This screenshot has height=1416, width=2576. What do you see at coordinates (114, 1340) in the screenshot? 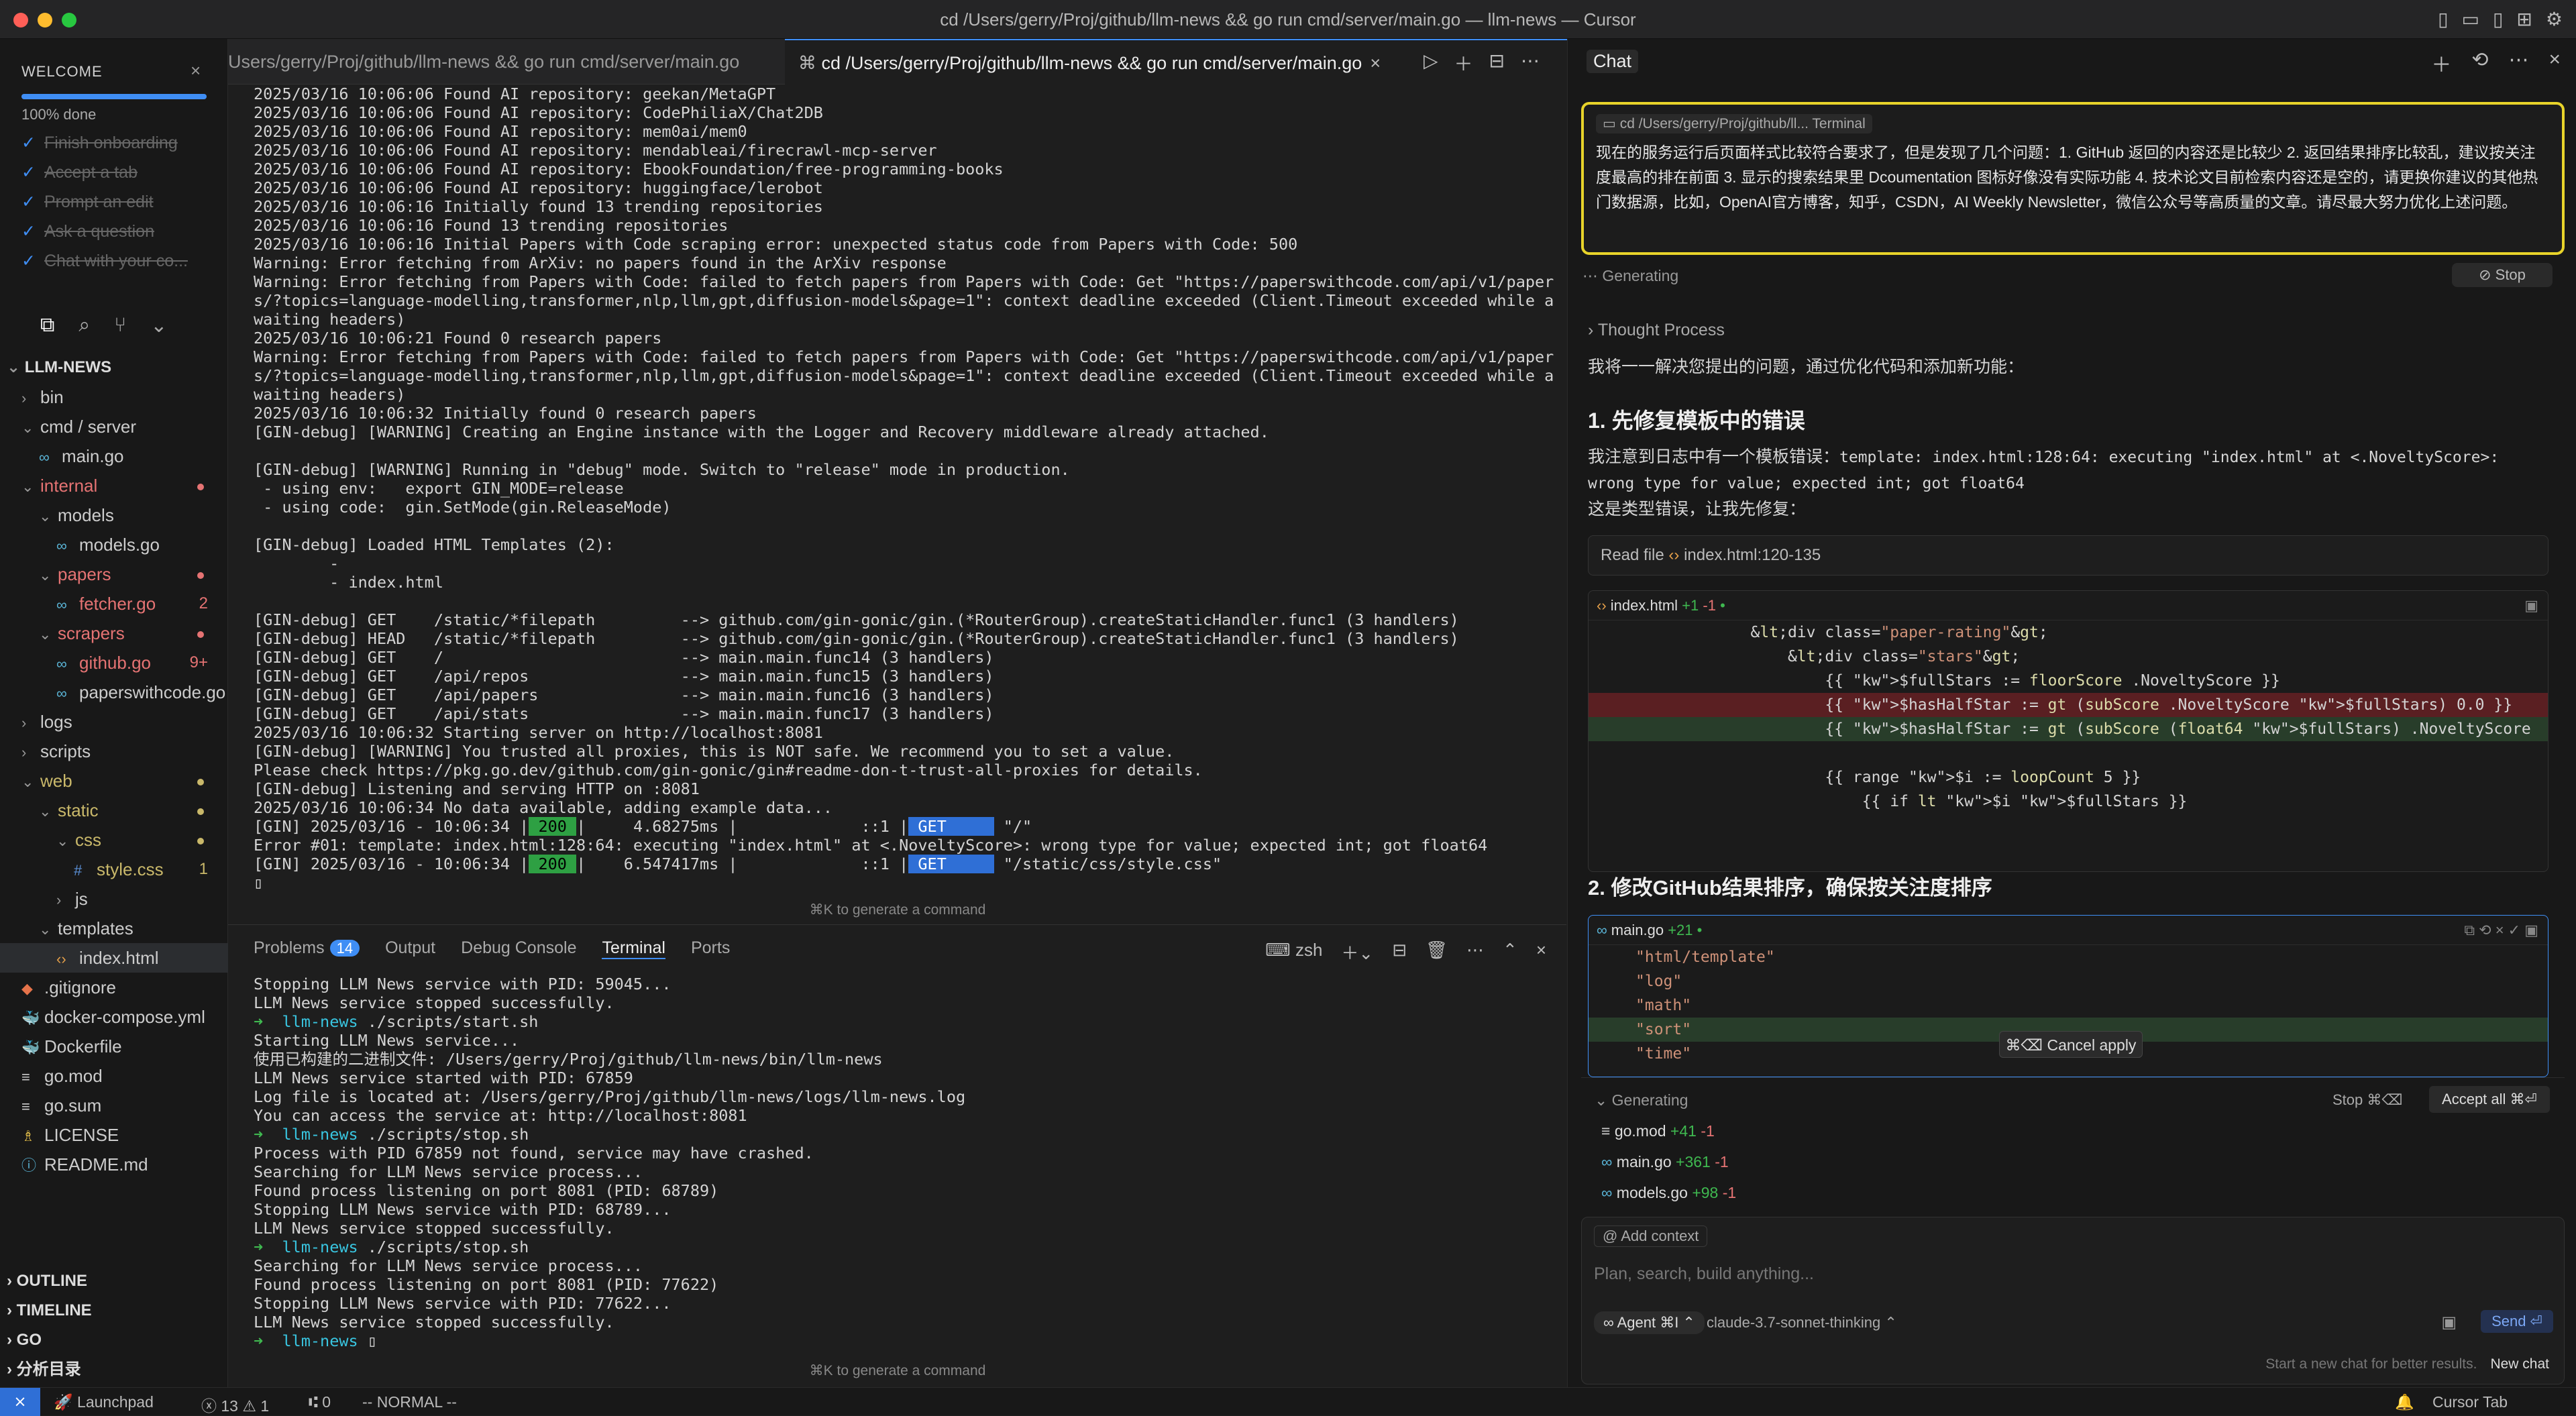
I see `section-go: › GO` at bounding box center [114, 1340].